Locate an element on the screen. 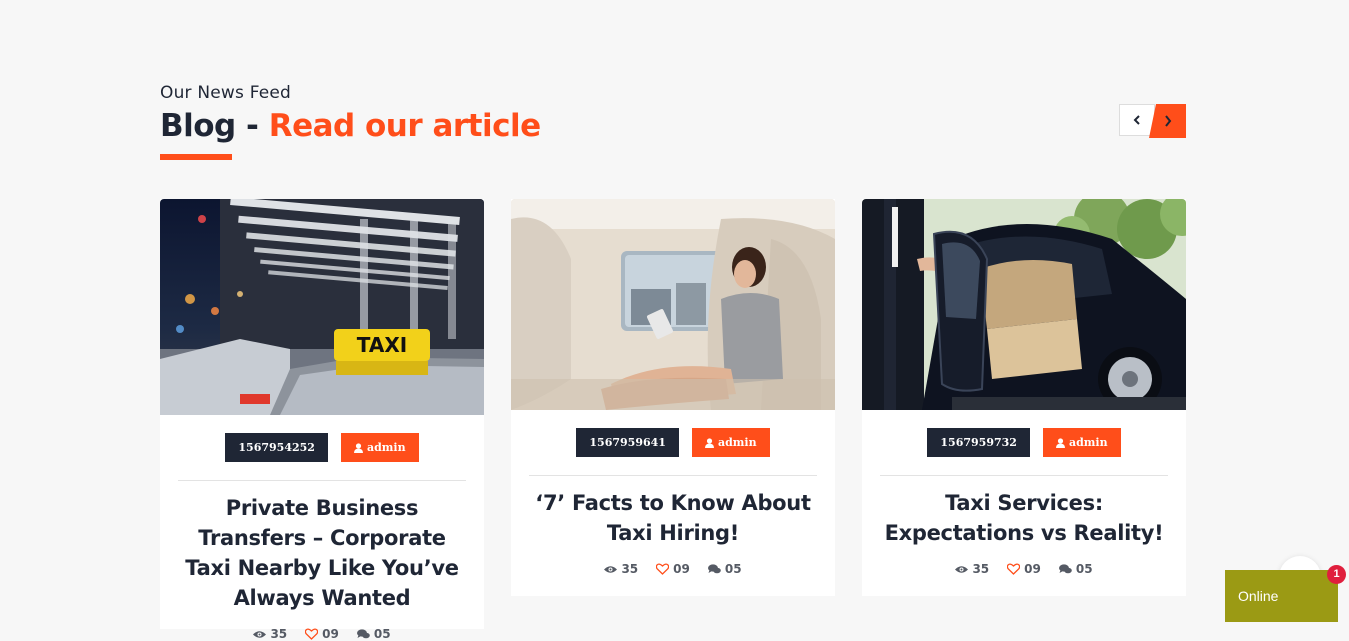 This screenshot has width=1349, height=641. carousel-next-button is located at coordinates (1167, 121).